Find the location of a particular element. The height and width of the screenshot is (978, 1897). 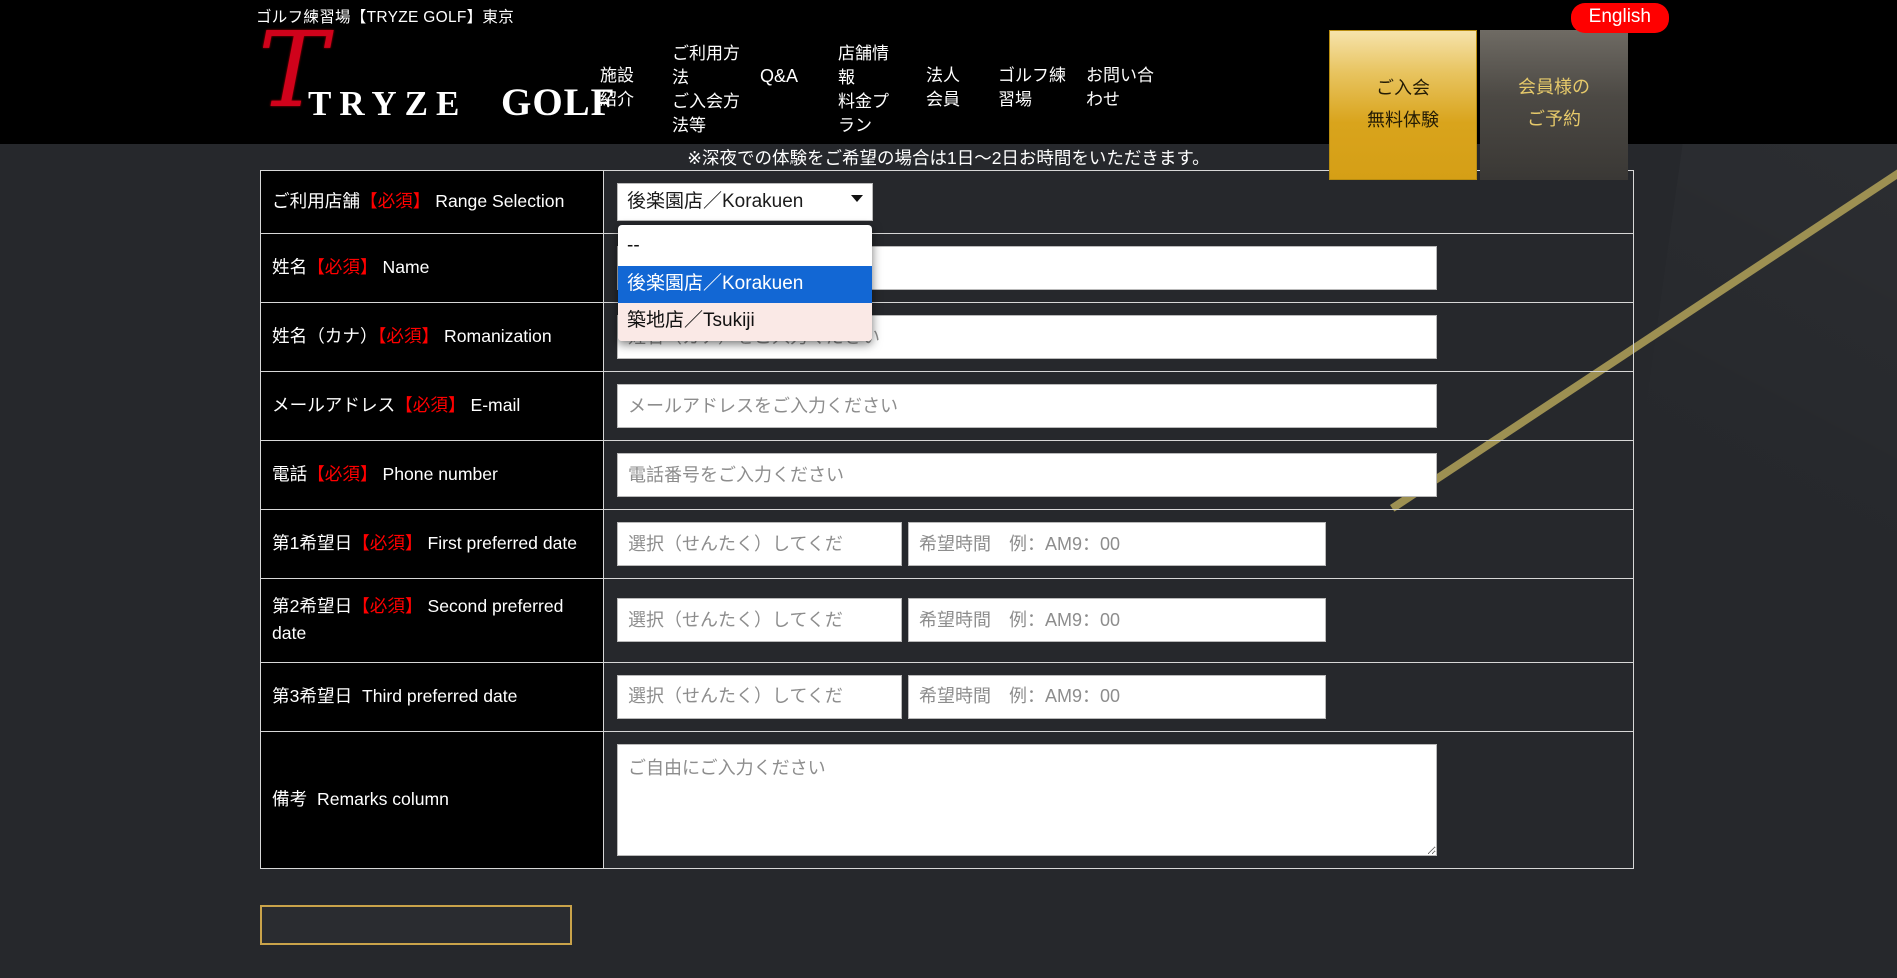

second-preferred-time-input is located at coordinates (1117, 620).